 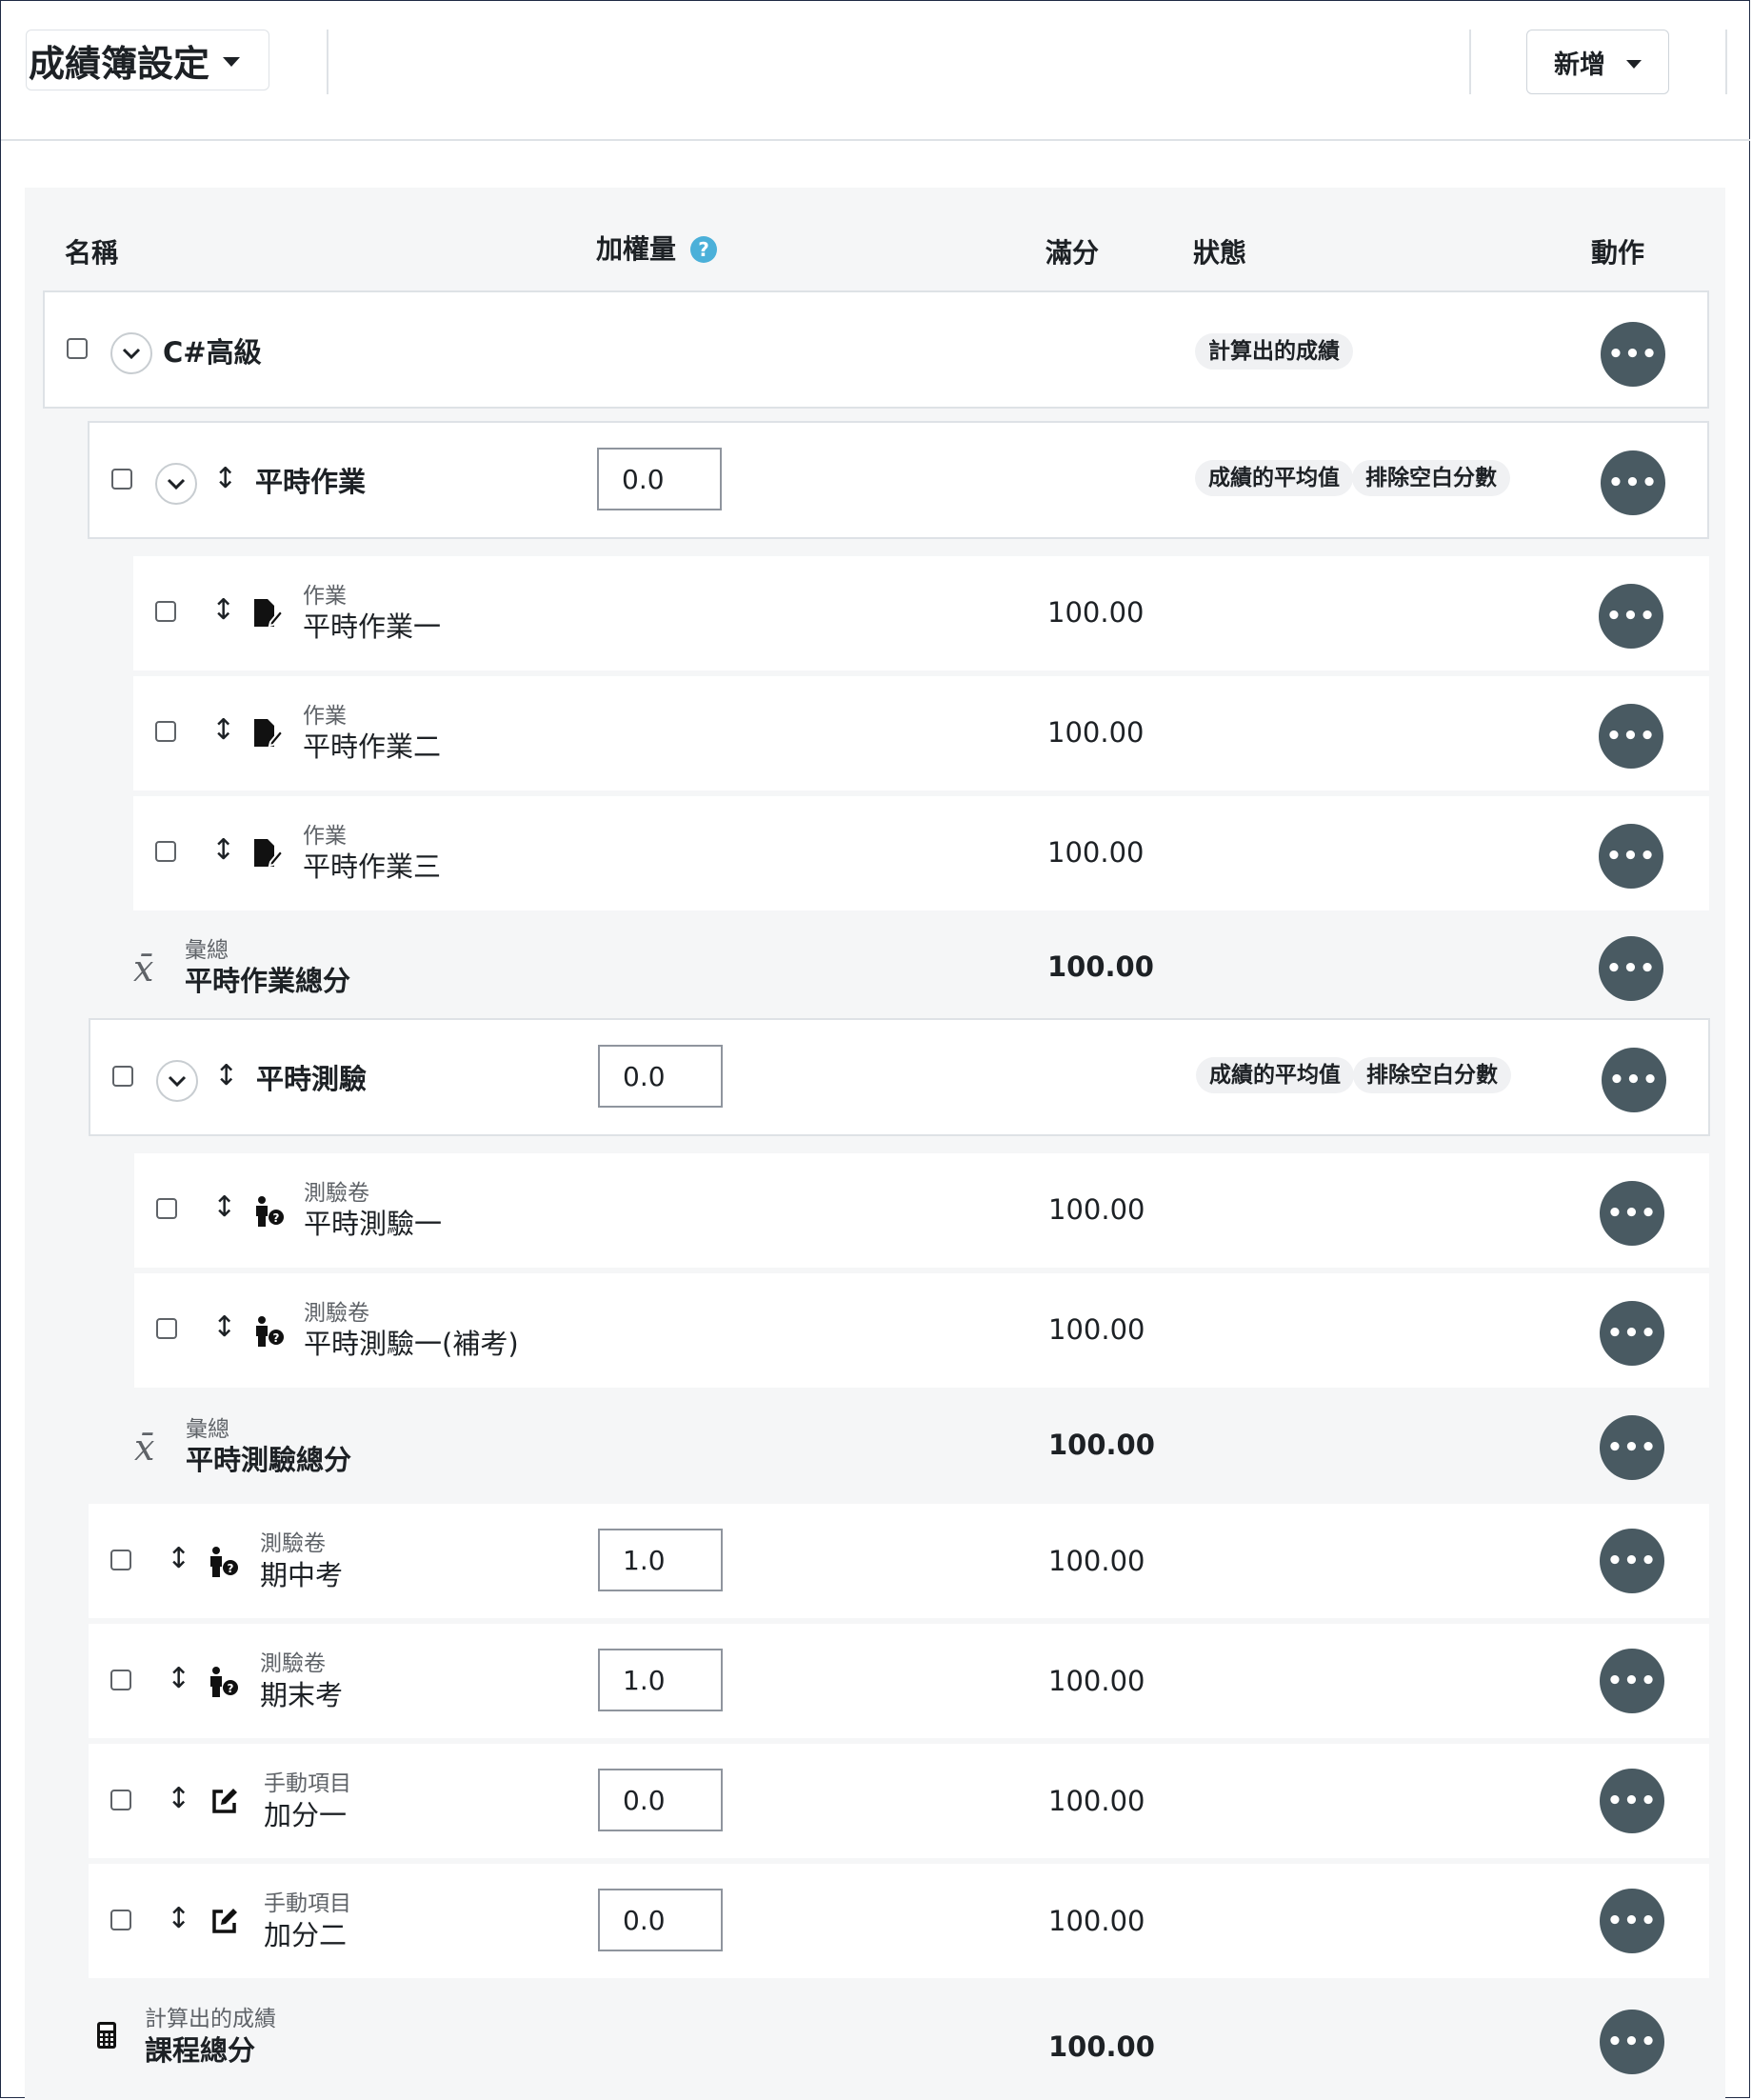 I want to click on gradebook-setup-dropdown: 成績簿設定, so click(x=148, y=60).